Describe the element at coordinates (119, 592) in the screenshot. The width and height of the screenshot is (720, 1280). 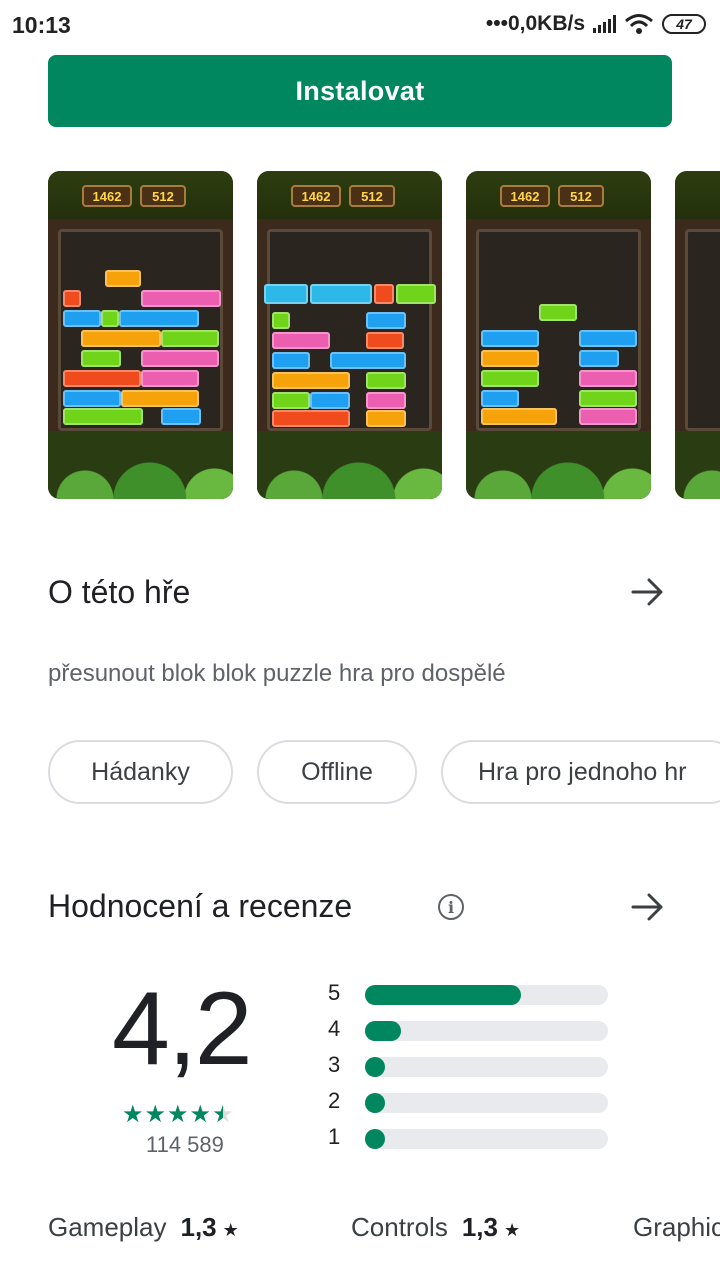
I see `about-title: O této hře` at that location.